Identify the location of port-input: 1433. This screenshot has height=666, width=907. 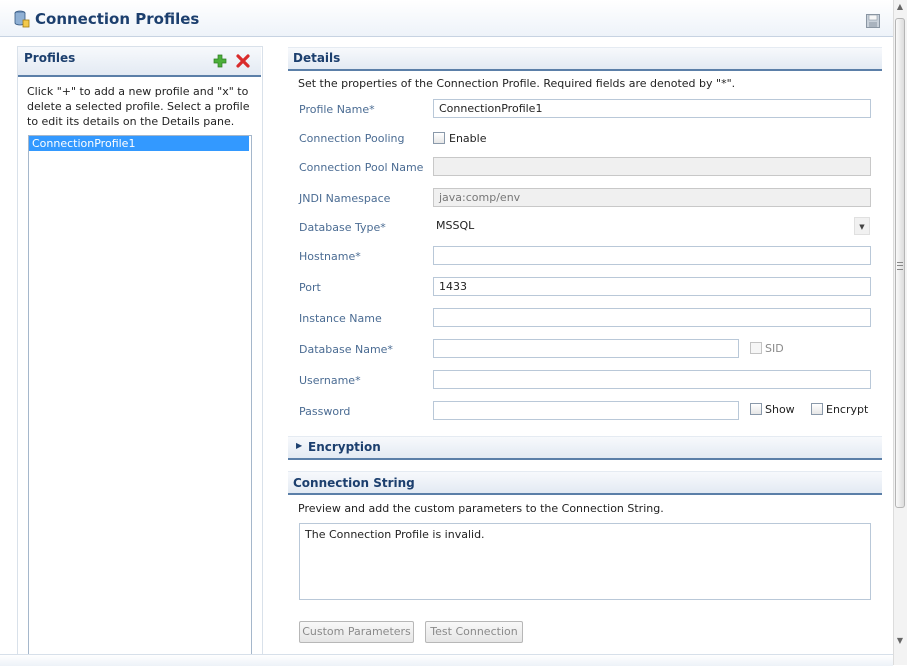
(652, 286).